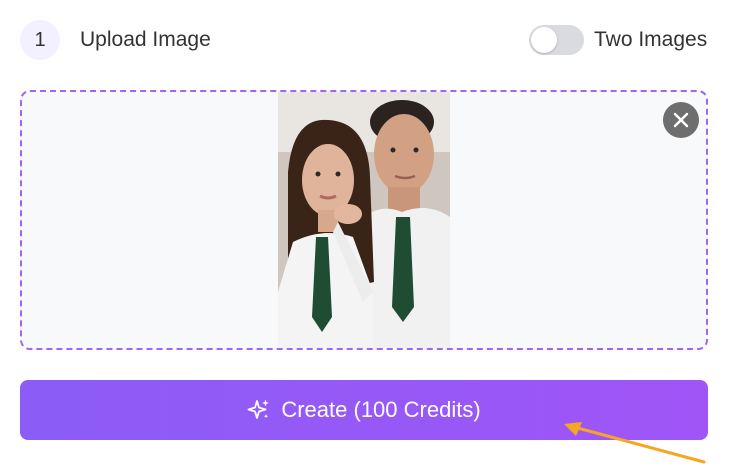 This screenshot has width=735, height=469. I want to click on upload-image-title: Upload Image, so click(145, 39).